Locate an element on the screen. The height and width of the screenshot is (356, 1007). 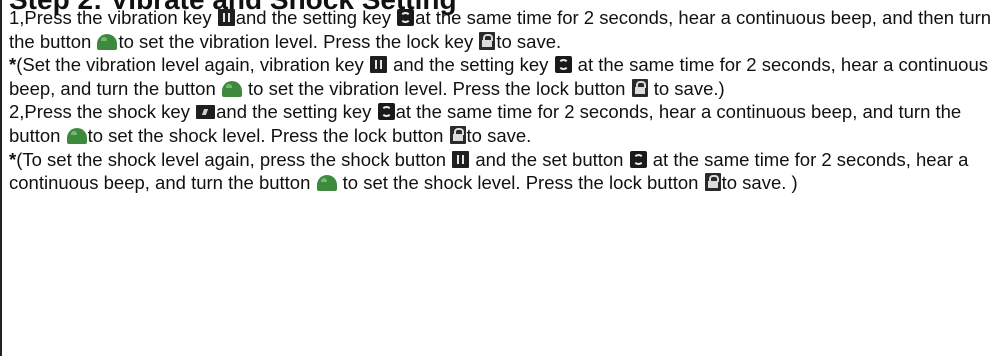
text: 2,Press the shock key is located at coordinates (102, 112).